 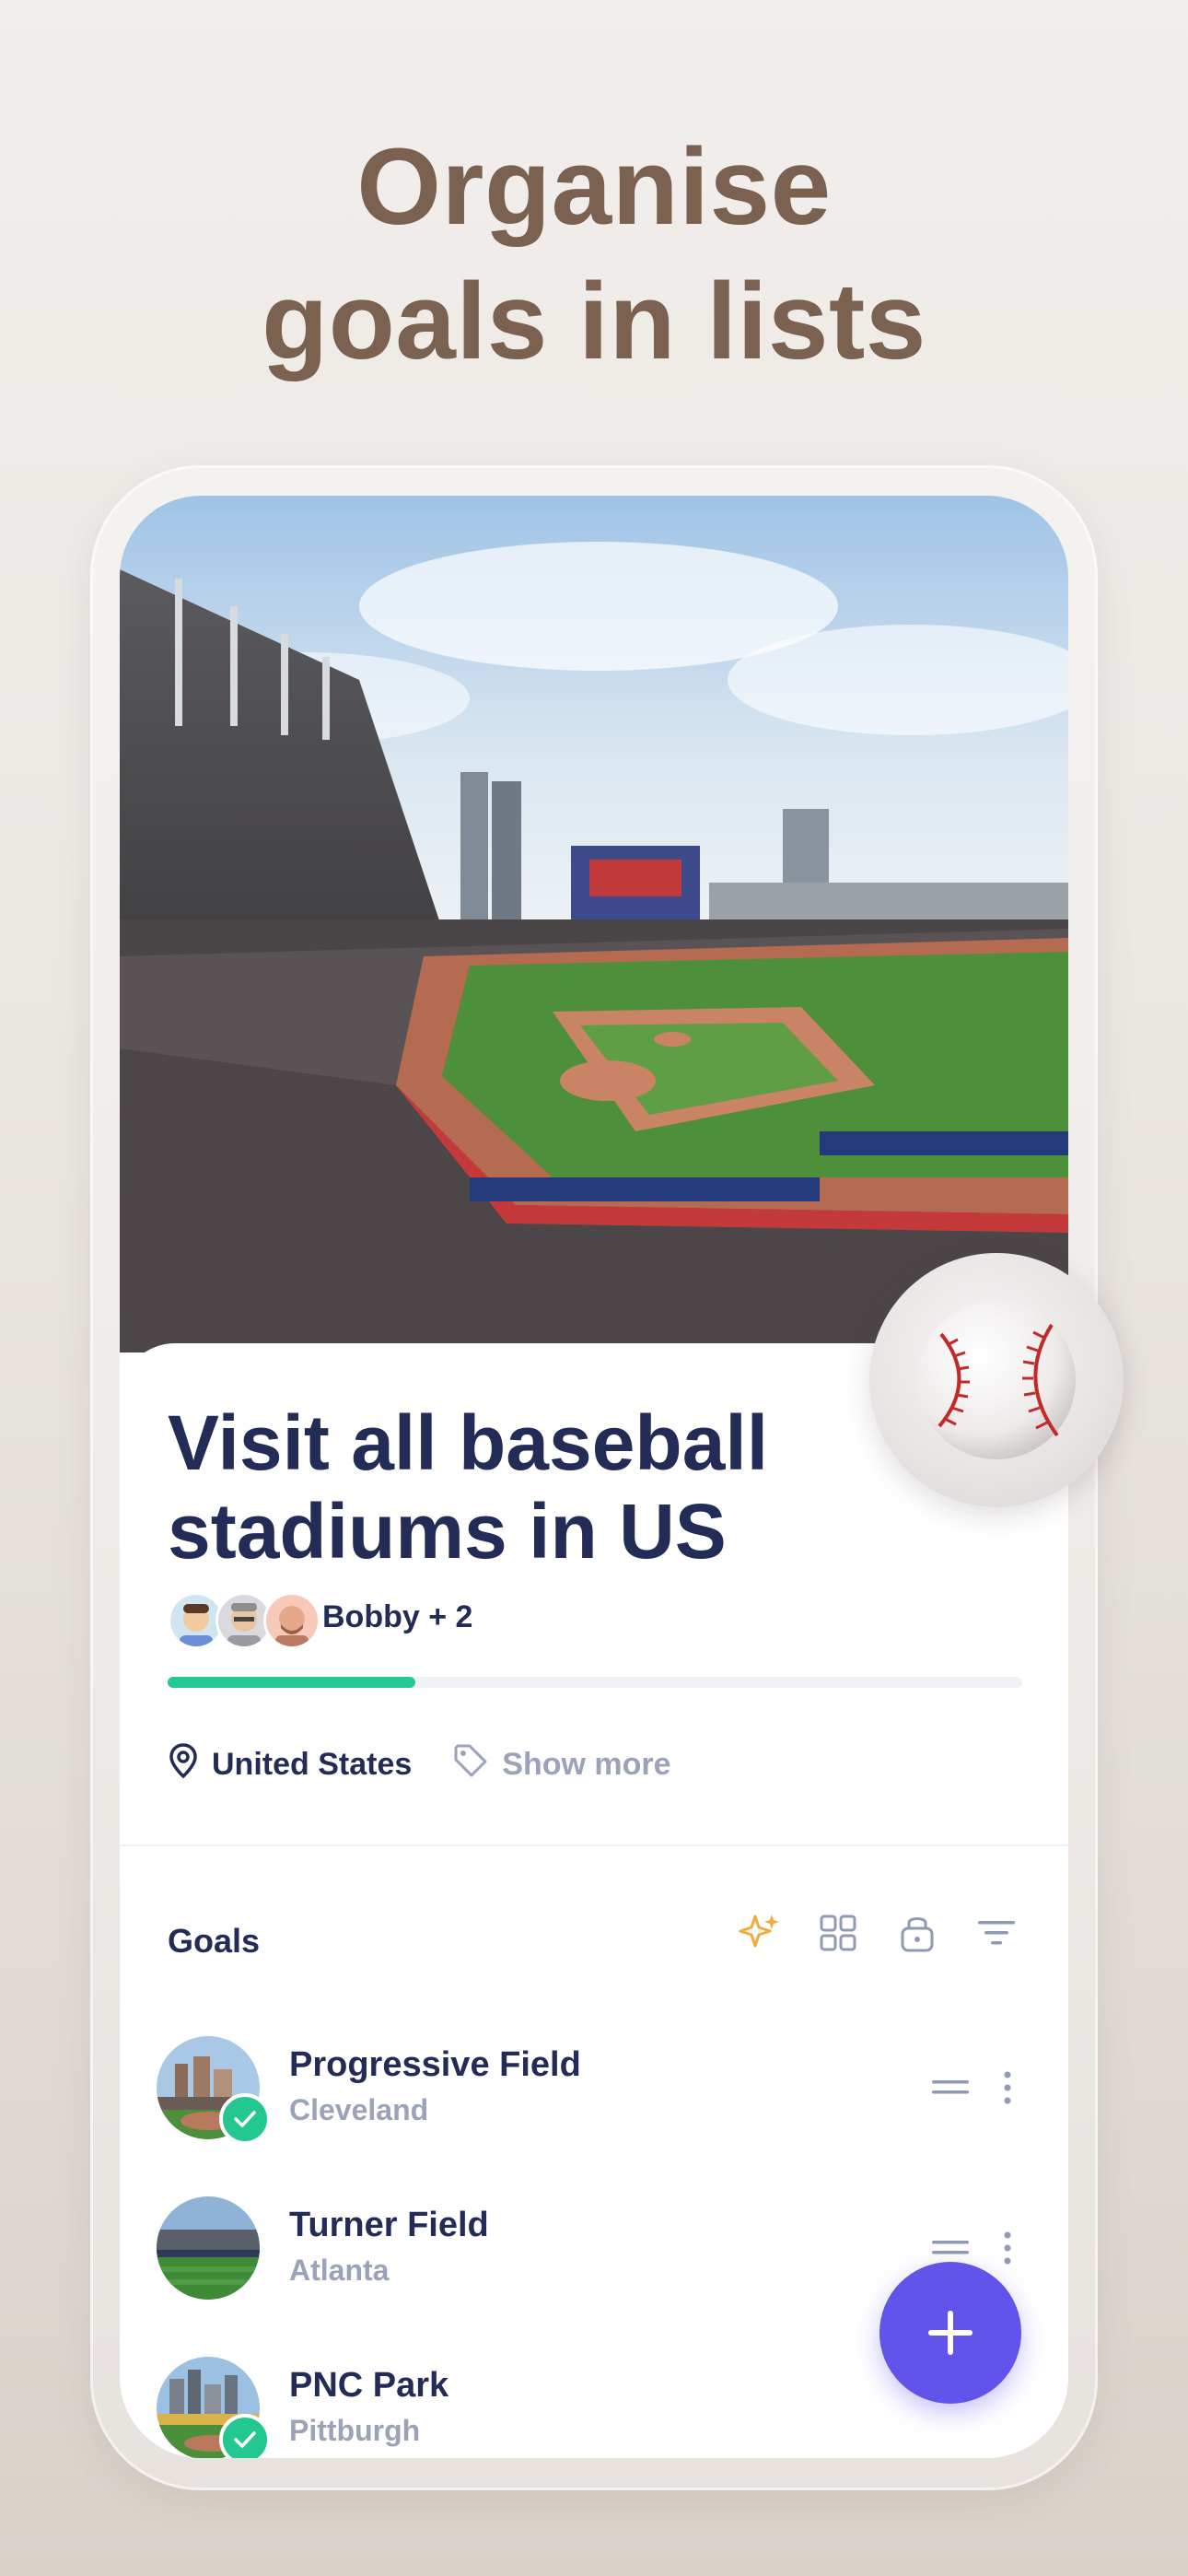 I want to click on location-label: United States, so click(x=312, y=1765).